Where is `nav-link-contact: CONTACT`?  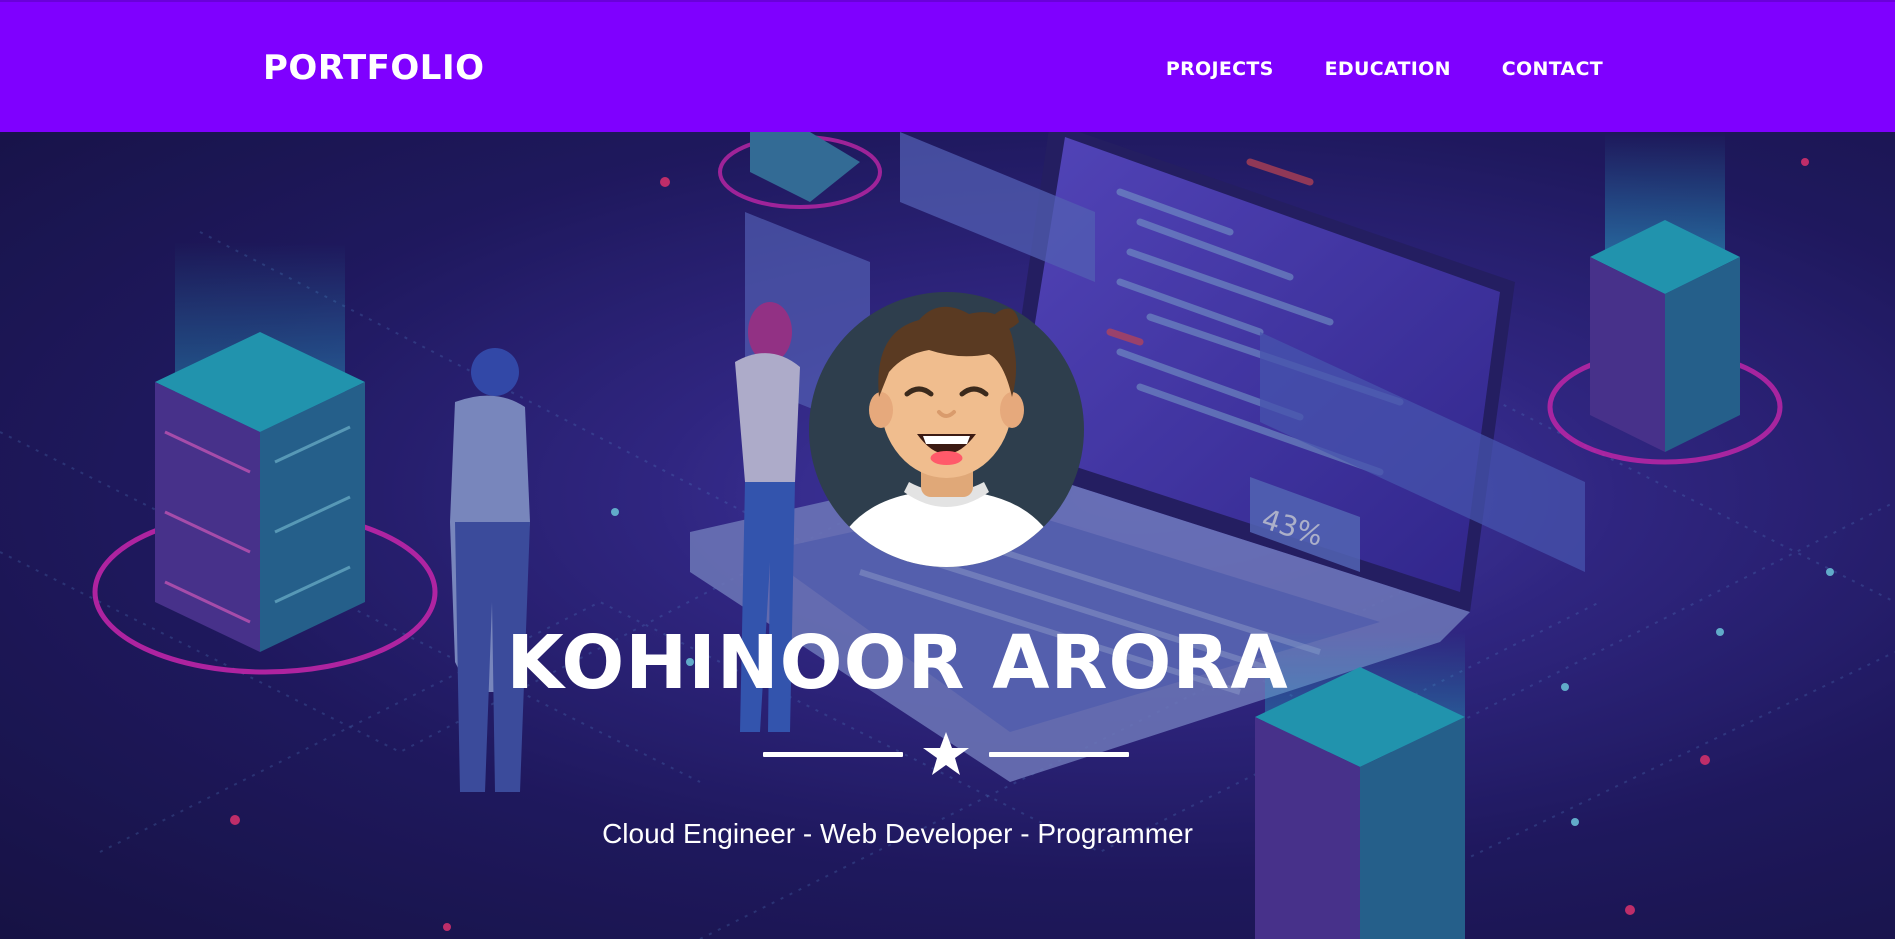
nav-link-contact: CONTACT is located at coordinates (1552, 69).